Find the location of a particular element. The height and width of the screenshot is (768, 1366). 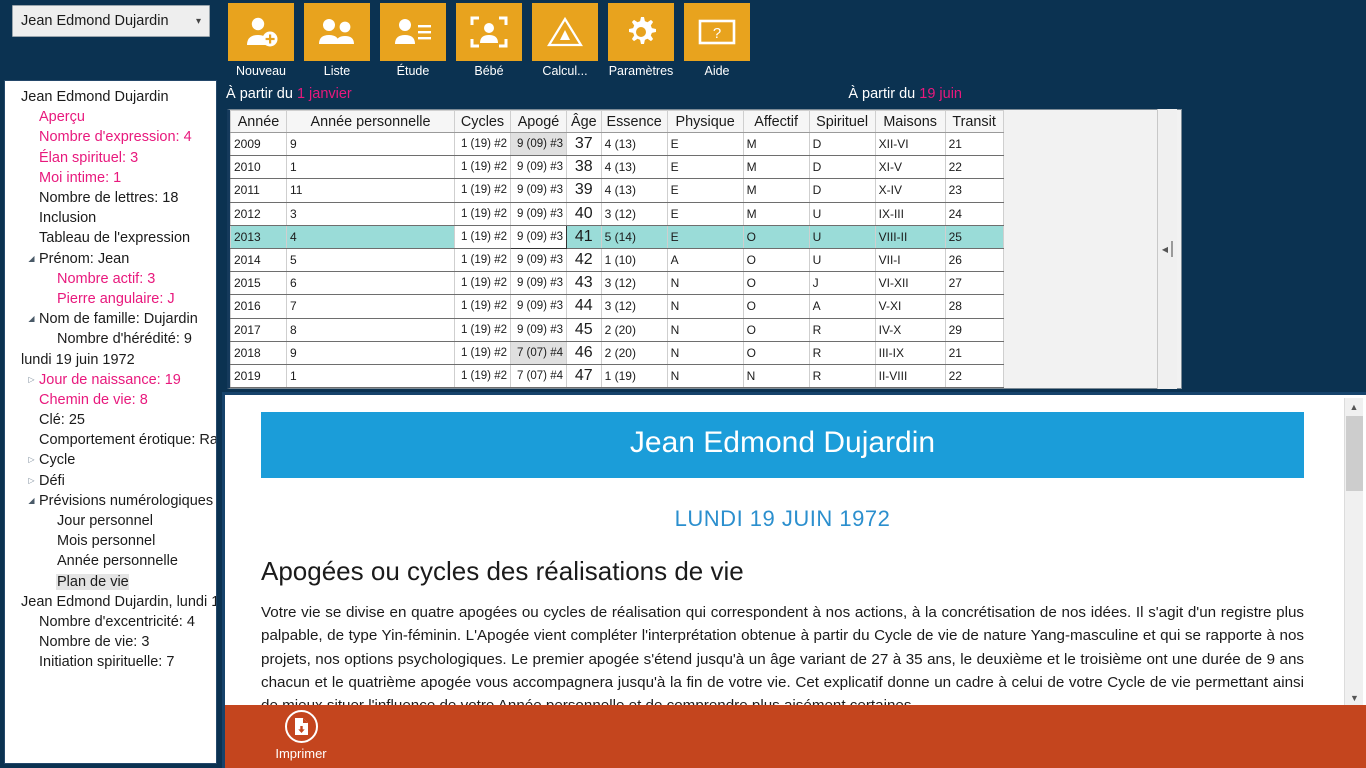

cell-affectif: M is located at coordinates (776, 190).